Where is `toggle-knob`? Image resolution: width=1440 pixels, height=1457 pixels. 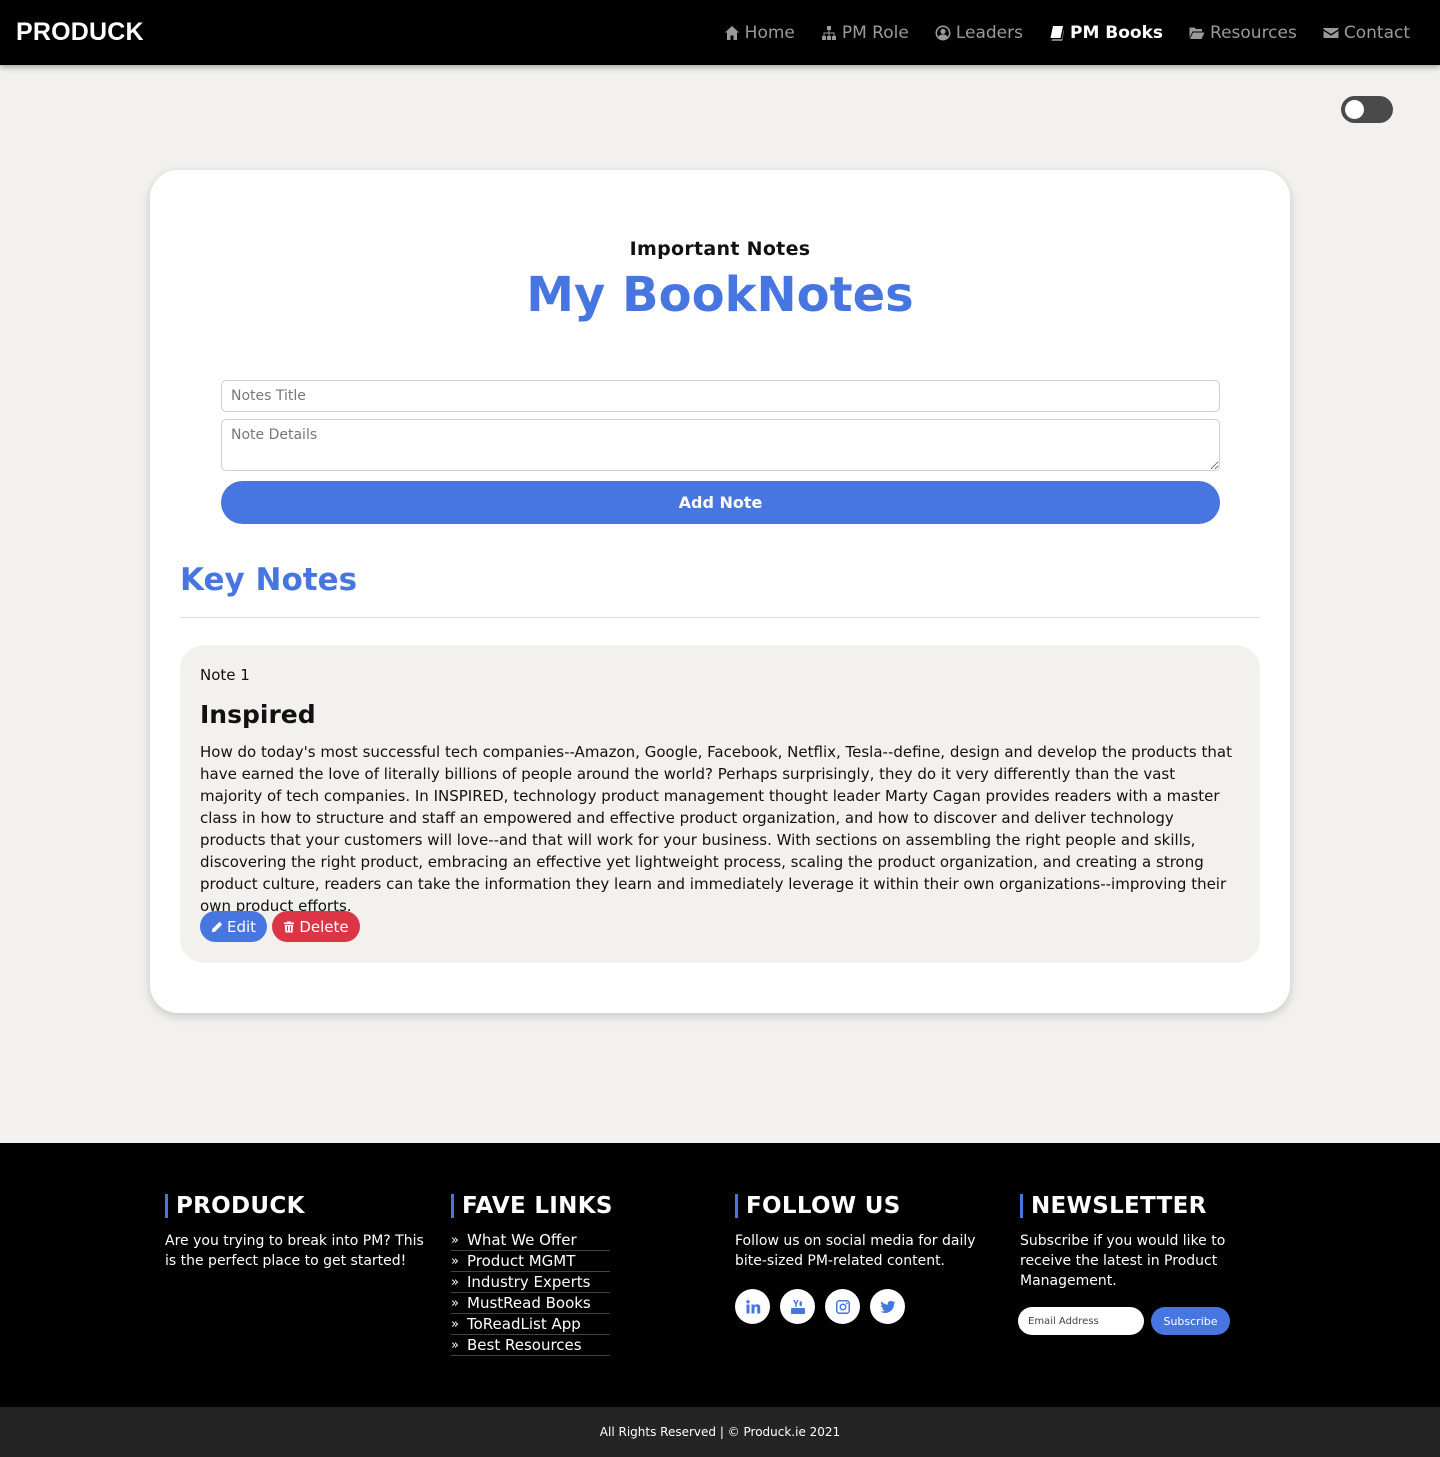 toggle-knob is located at coordinates (1354, 109).